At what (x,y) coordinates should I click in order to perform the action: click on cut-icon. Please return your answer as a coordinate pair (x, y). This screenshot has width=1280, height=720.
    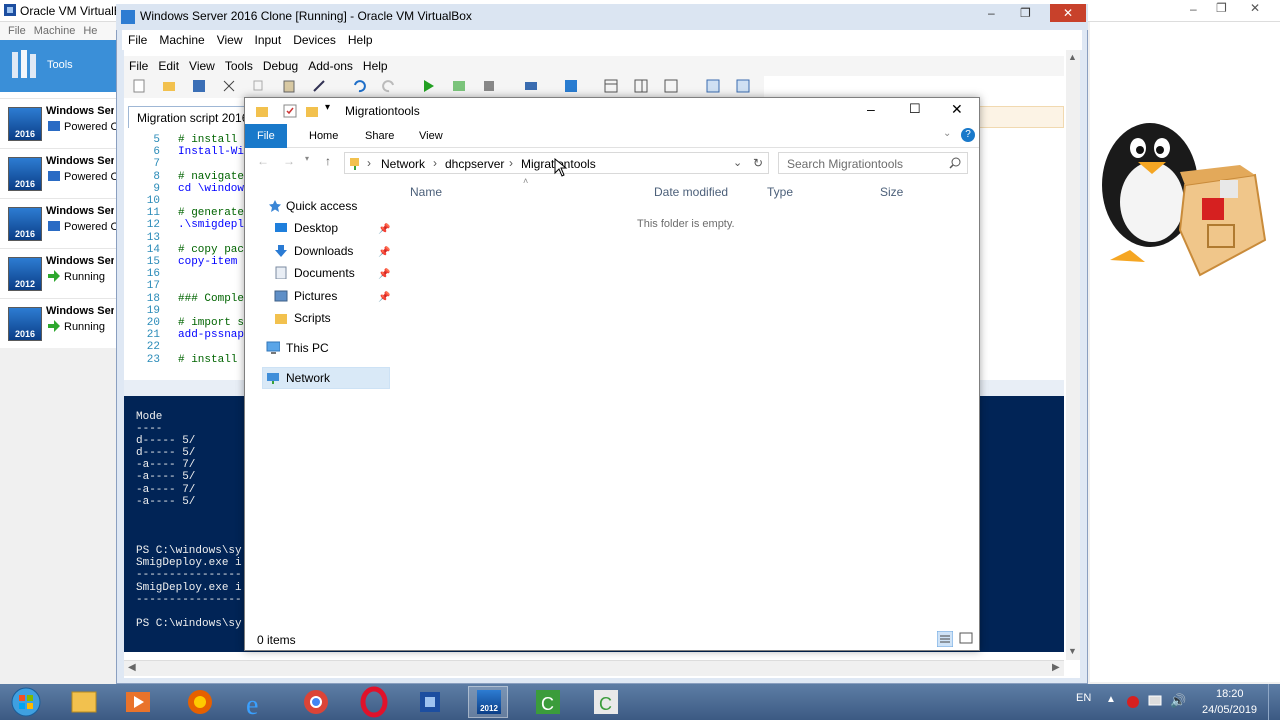
    Looking at the image, I should click on (229, 86).